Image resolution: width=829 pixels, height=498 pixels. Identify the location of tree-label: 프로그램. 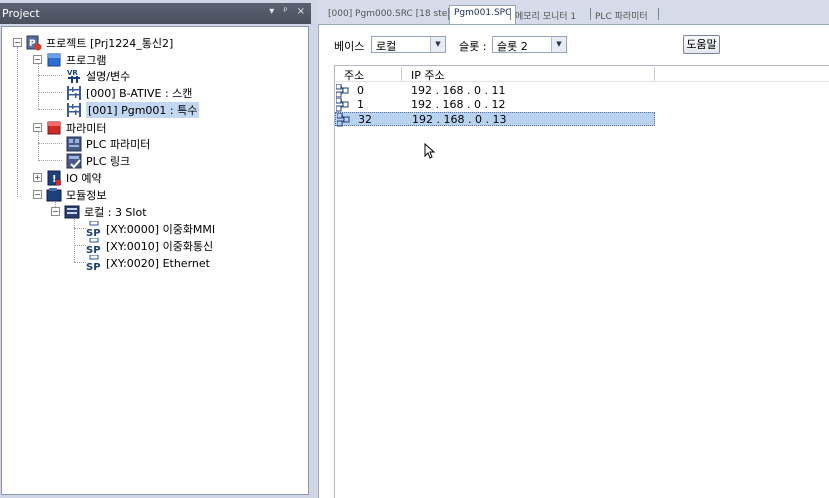
(86, 60).